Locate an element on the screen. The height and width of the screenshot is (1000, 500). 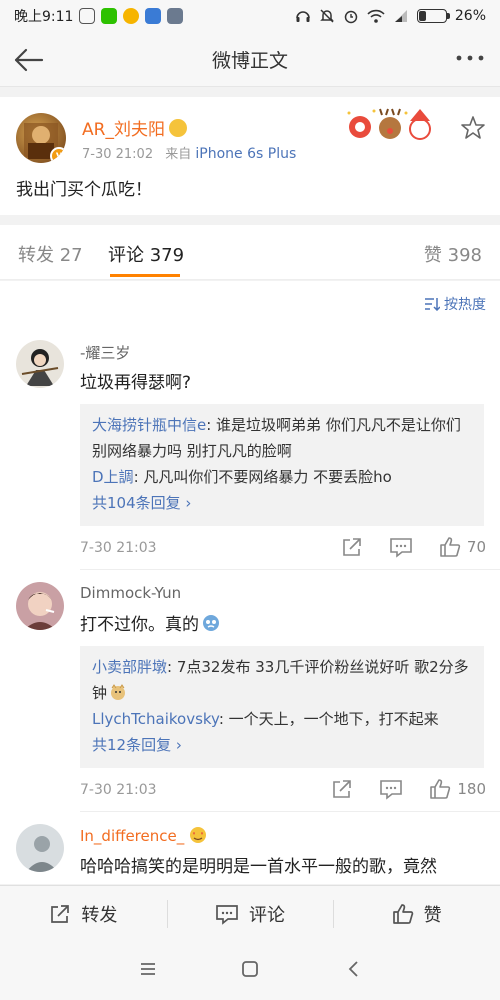
comment-actions: 180 is located at coordinates (408, 789).